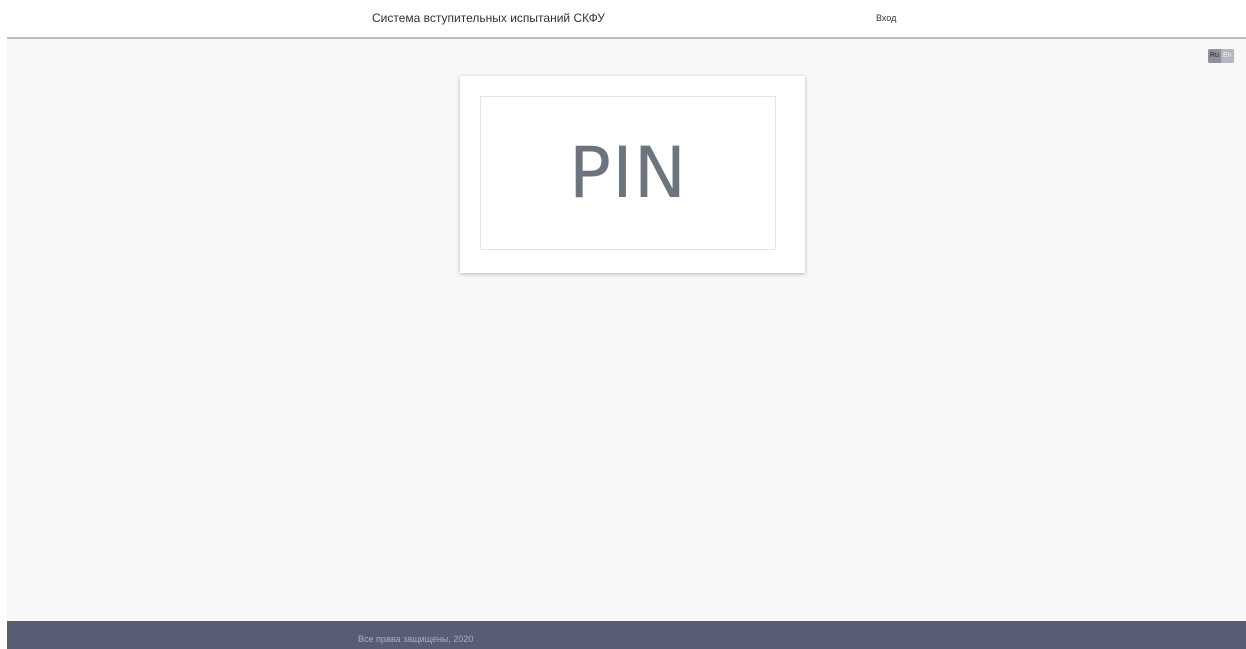  What do you see at coordinates (1214, 56) in the screenshot?
I see `lang-ru-button: Ru` at bounding box center [1214, 56].